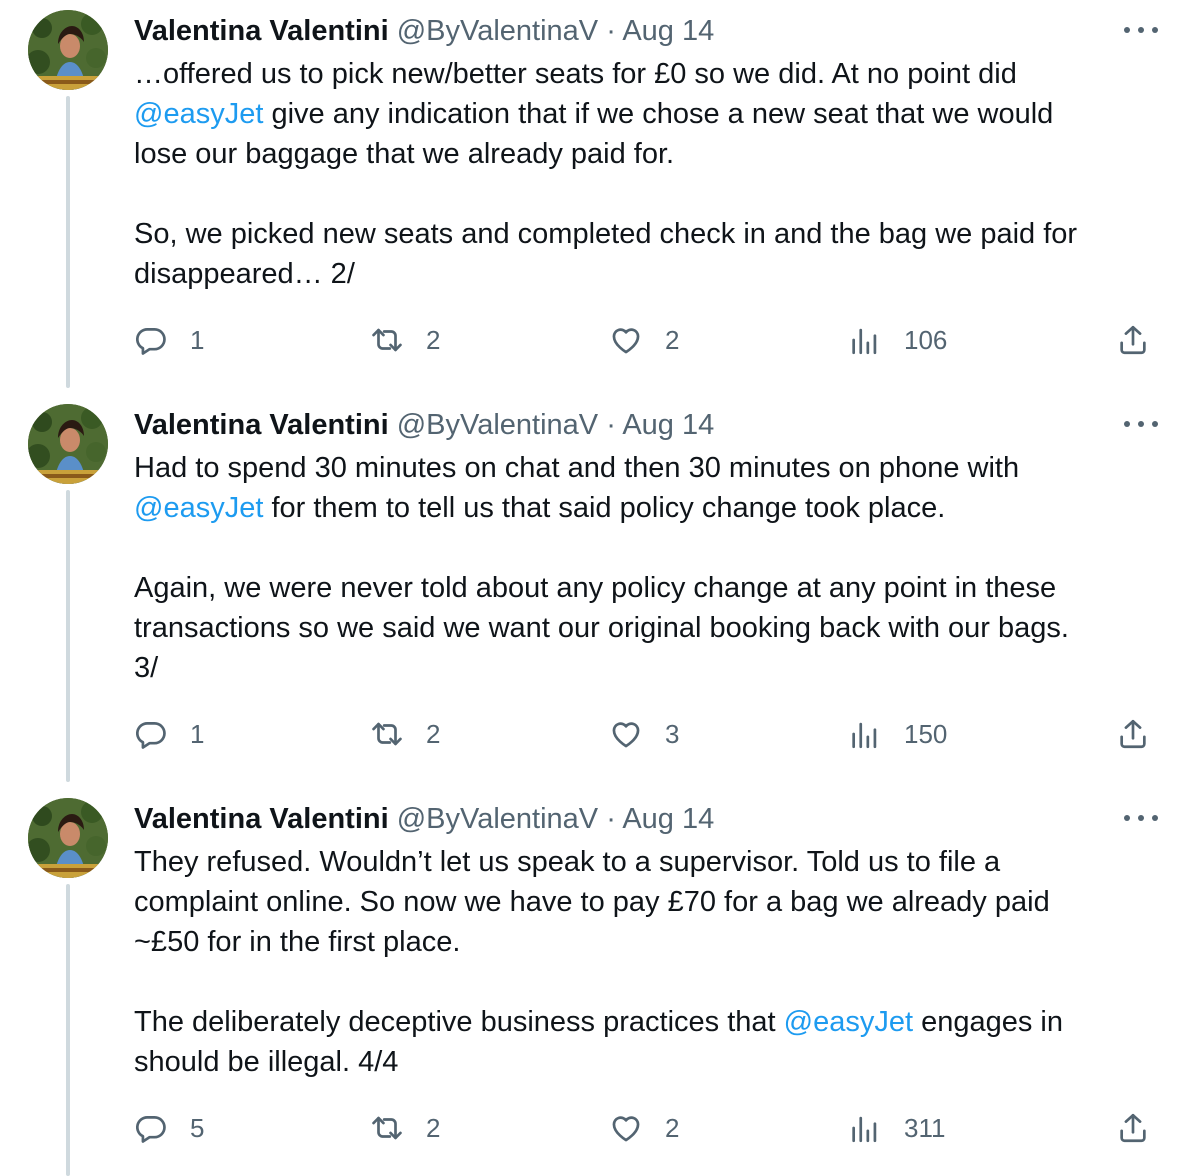 Image resolution: width=1188 pixels, height=1176 pixels. Describe the element at coordinates (197, 1127) in the screenshot. I see `reply-count: 5` at that location.